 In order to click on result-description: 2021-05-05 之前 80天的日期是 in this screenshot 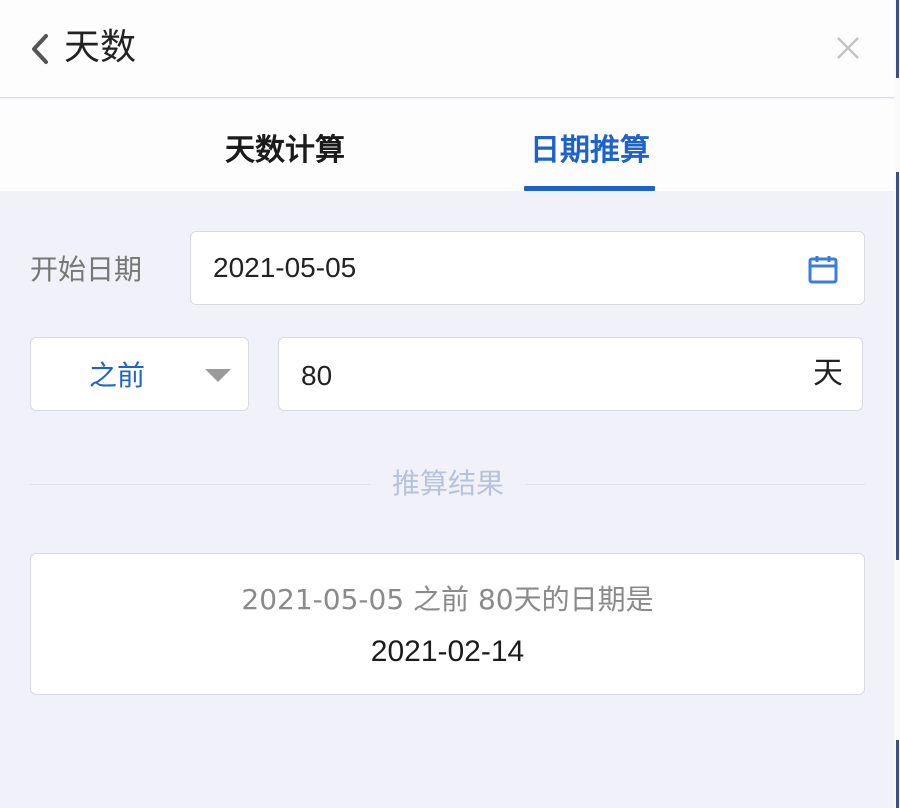, I will do `click(447, 599)`.